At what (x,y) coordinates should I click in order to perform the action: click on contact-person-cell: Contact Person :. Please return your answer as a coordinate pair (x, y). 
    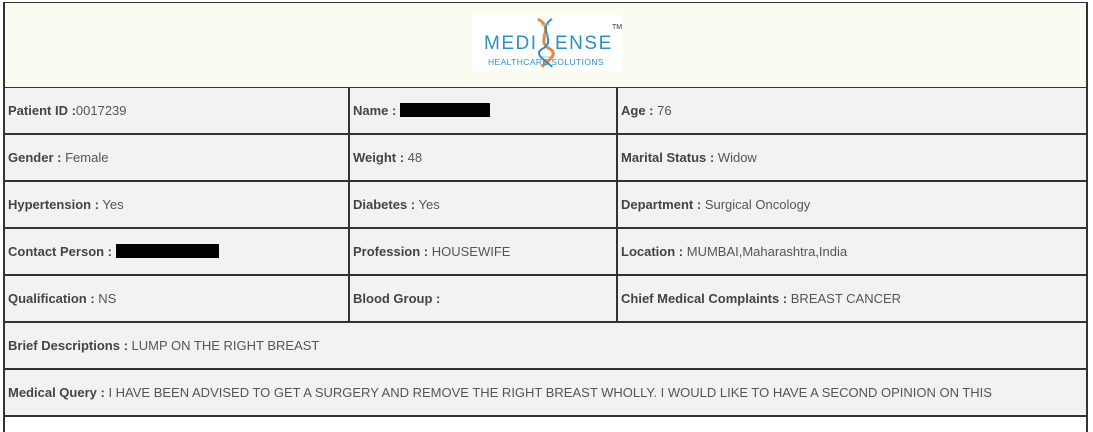
    Looking at the image, I should click on (177, 251).